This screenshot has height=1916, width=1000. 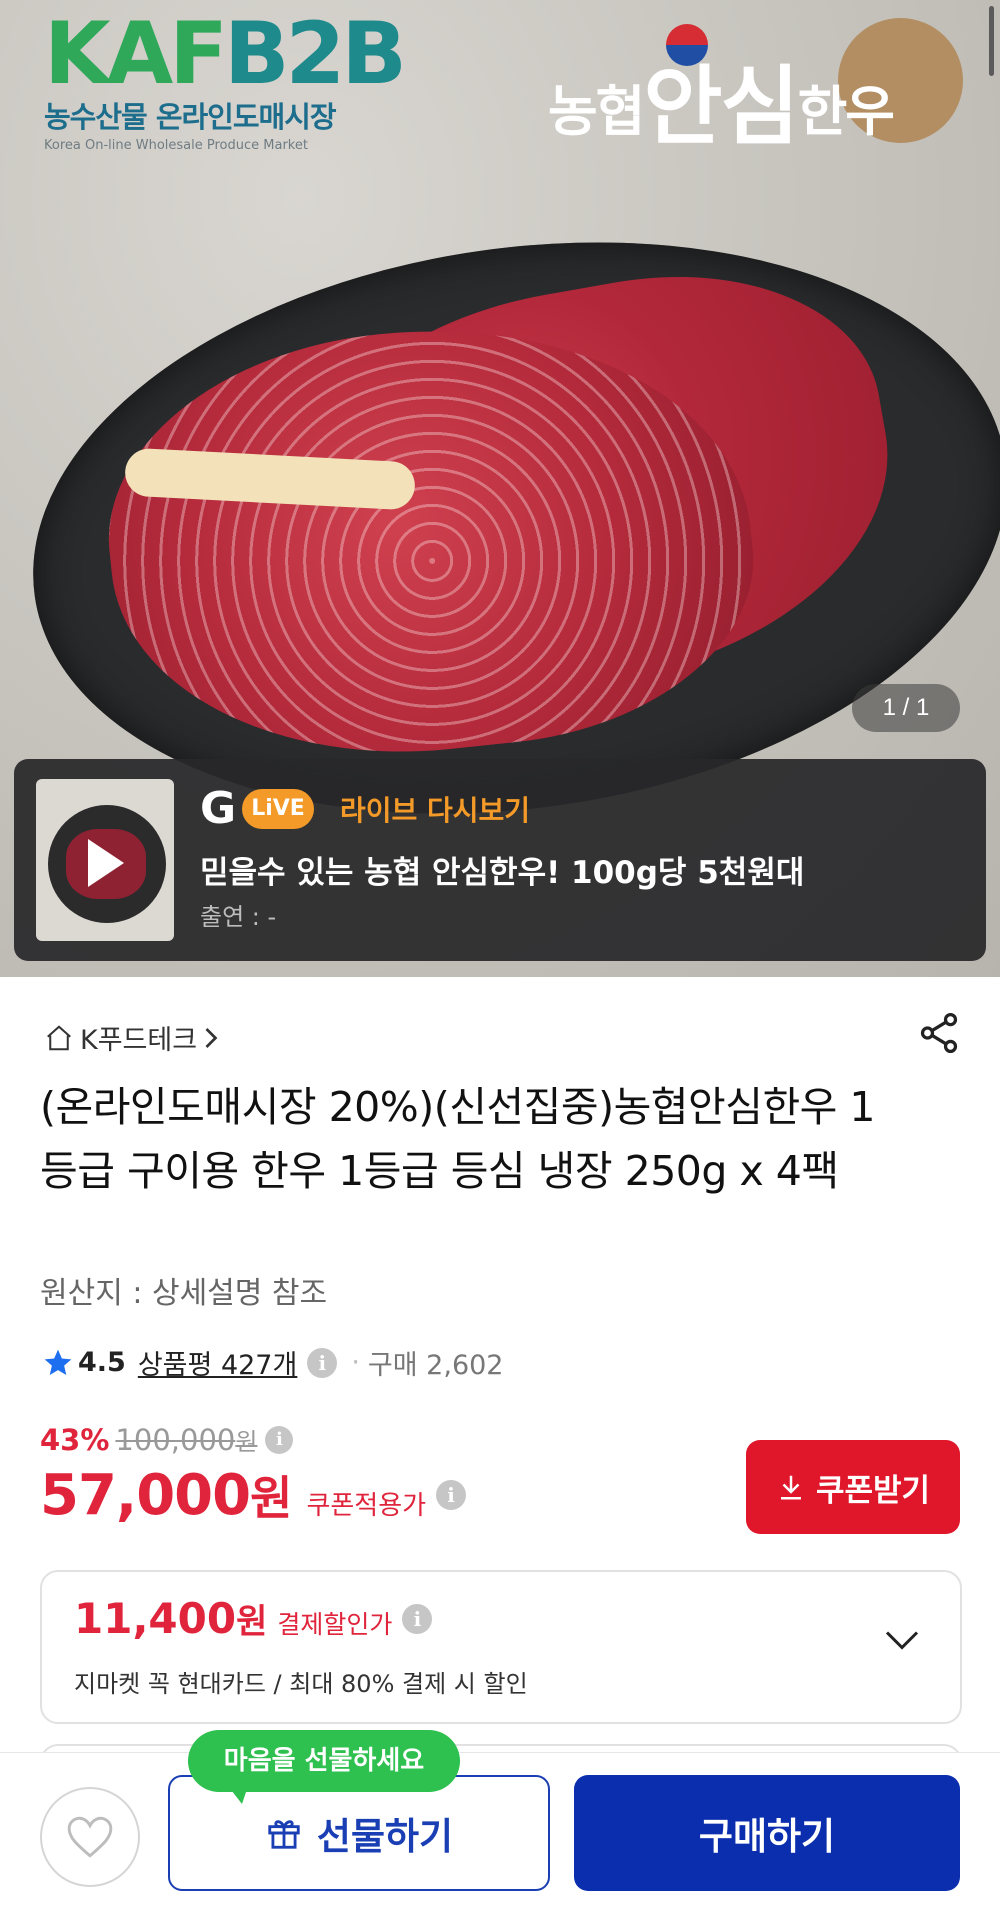 What do you see at coordinates (435, 1365) in the screenshot?
I see `purchase-count: 구매 2,602` at bounding box center [435, 1365].